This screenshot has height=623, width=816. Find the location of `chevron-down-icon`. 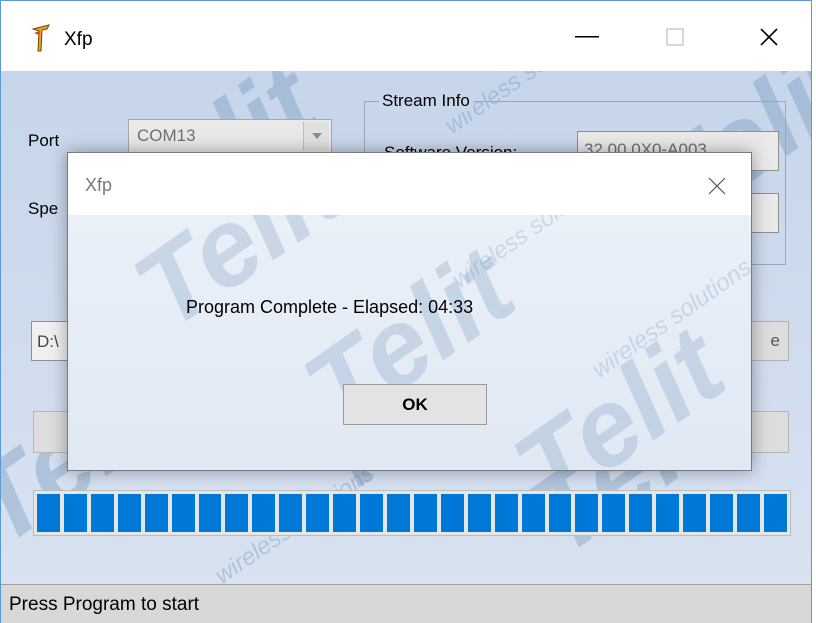

chevron-down-icon is located at coordinates (316, 136).